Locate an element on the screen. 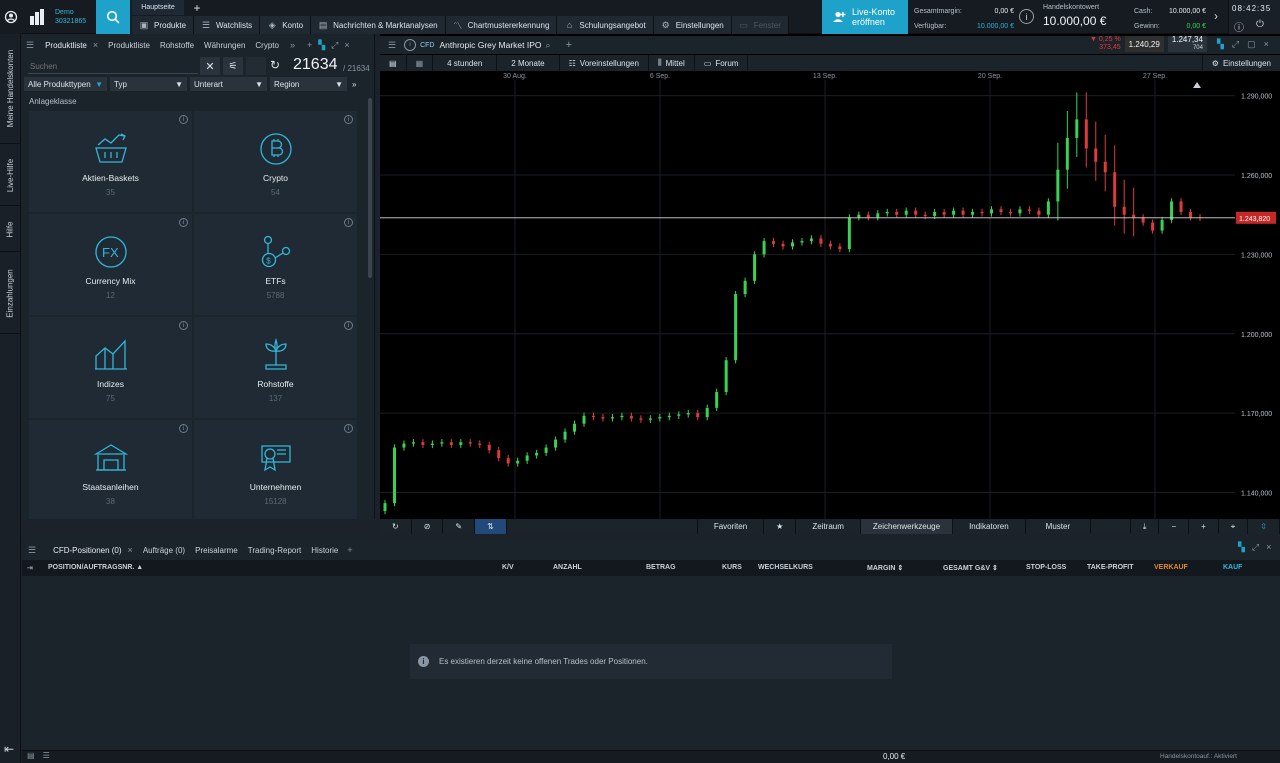  more-tabs-icon: » is located at coordinates (292, 45).